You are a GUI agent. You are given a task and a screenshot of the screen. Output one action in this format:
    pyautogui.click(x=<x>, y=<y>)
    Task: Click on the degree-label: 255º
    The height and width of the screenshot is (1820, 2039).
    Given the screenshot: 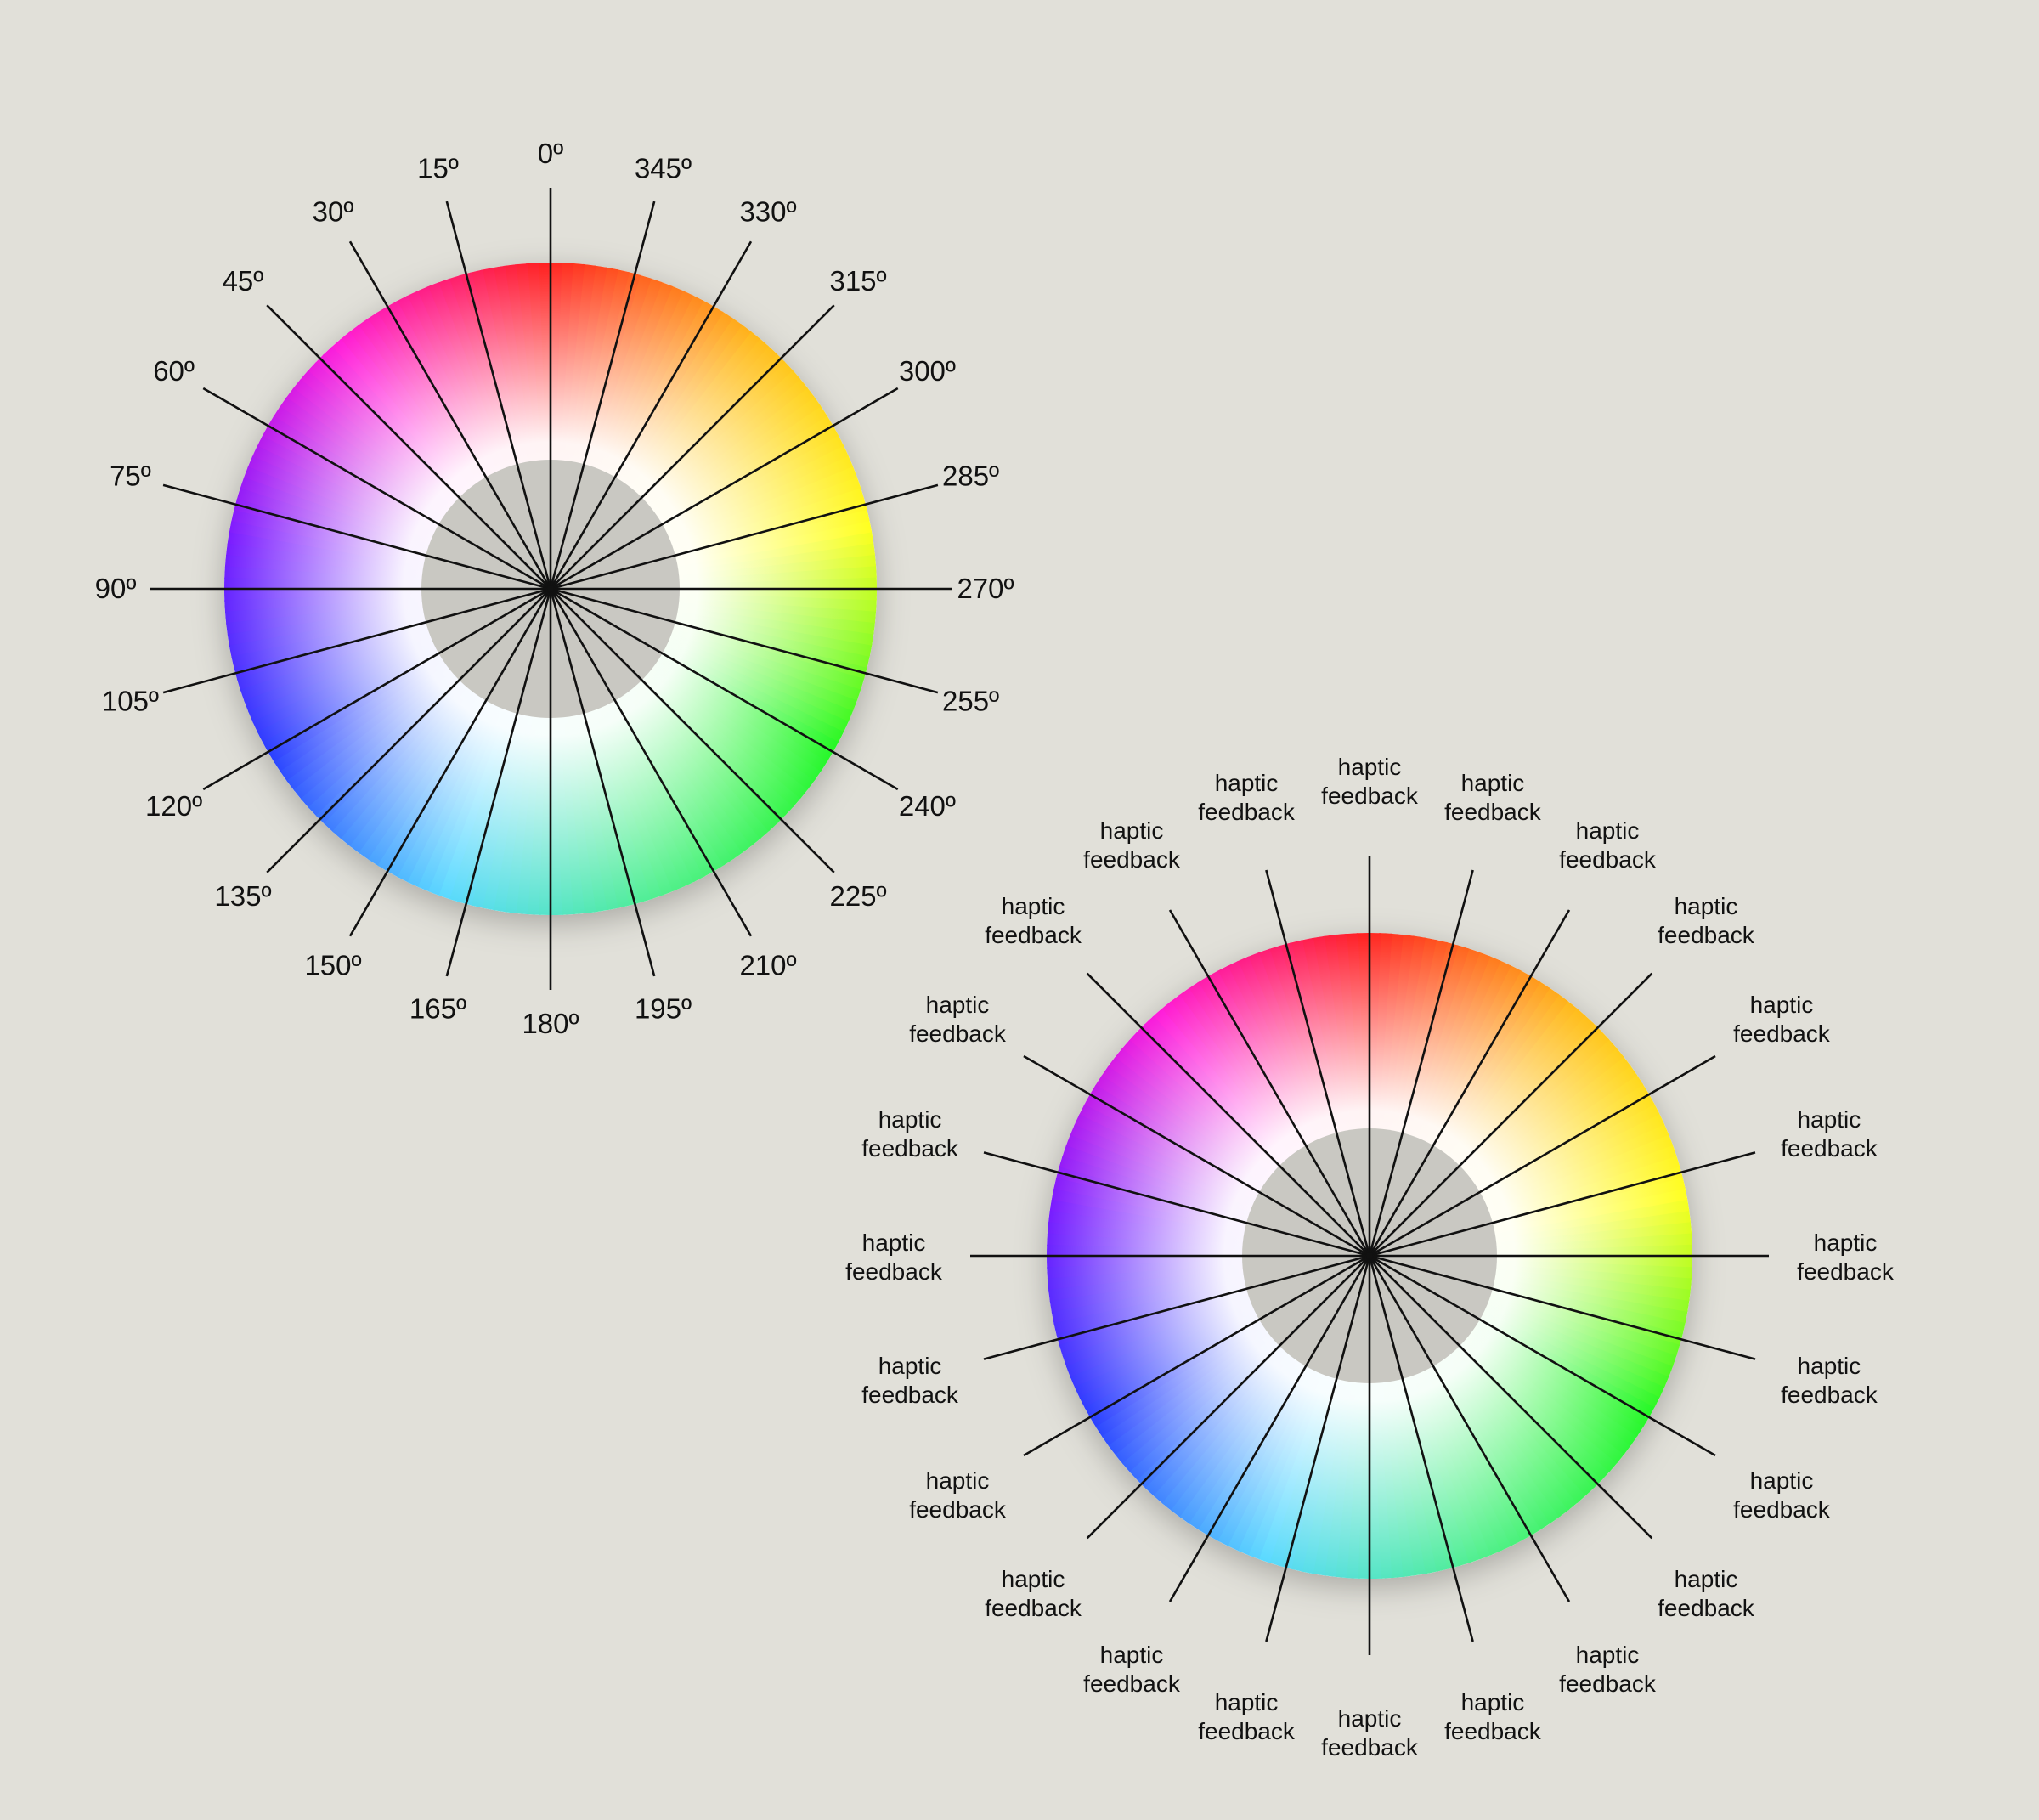 What is the action you would take?
    pyautogui.click(x=970, y=701)
    